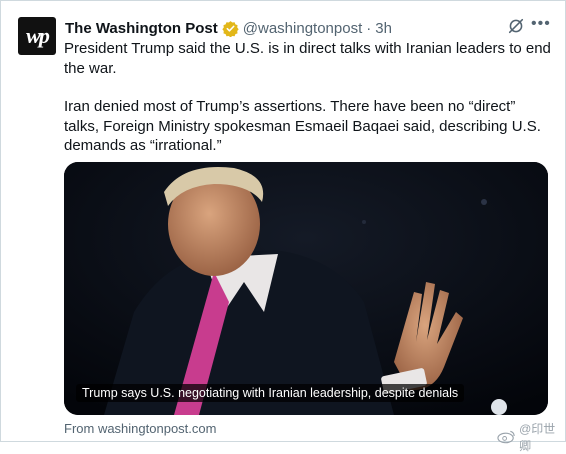 Image resolution: width=566 pixels, height=454 pixels. I want to click on verified-badge-icon, so click(230, 28).